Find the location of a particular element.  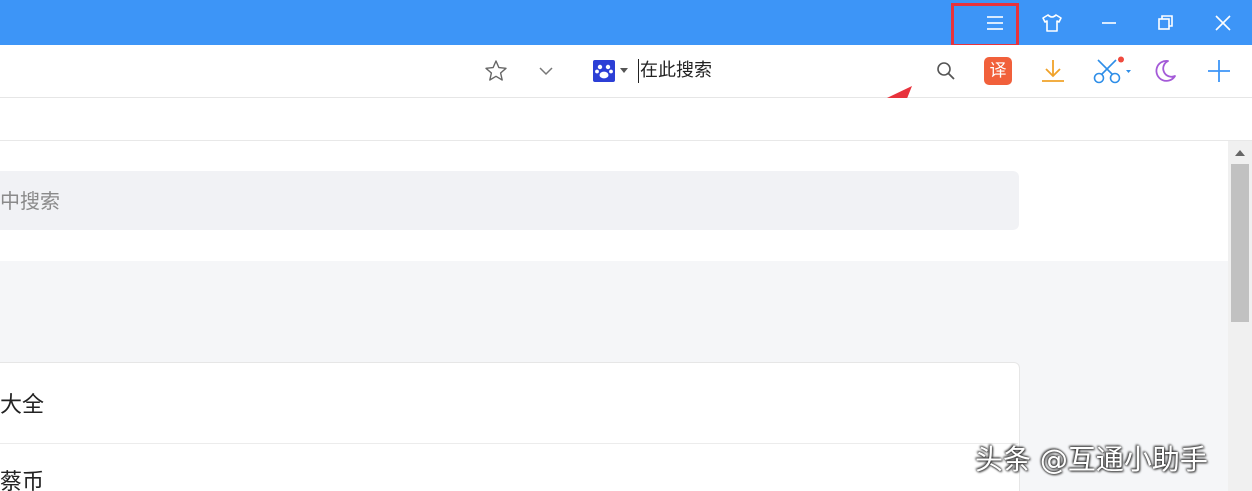

watermark: 头条 @互通小助手 is located at coordinates (1091, 459).